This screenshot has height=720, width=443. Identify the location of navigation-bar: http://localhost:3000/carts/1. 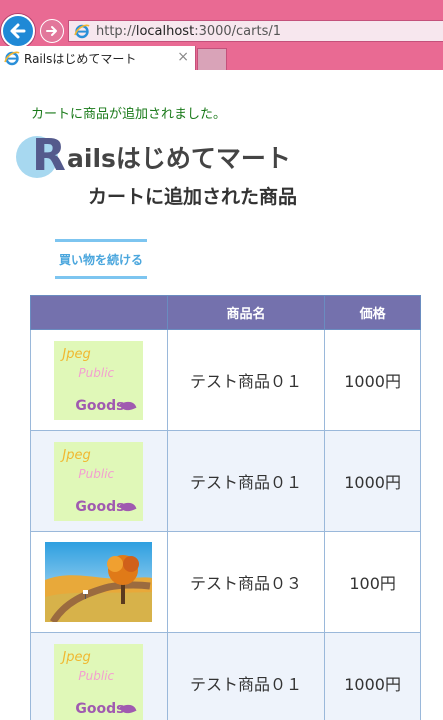
(221, 24).